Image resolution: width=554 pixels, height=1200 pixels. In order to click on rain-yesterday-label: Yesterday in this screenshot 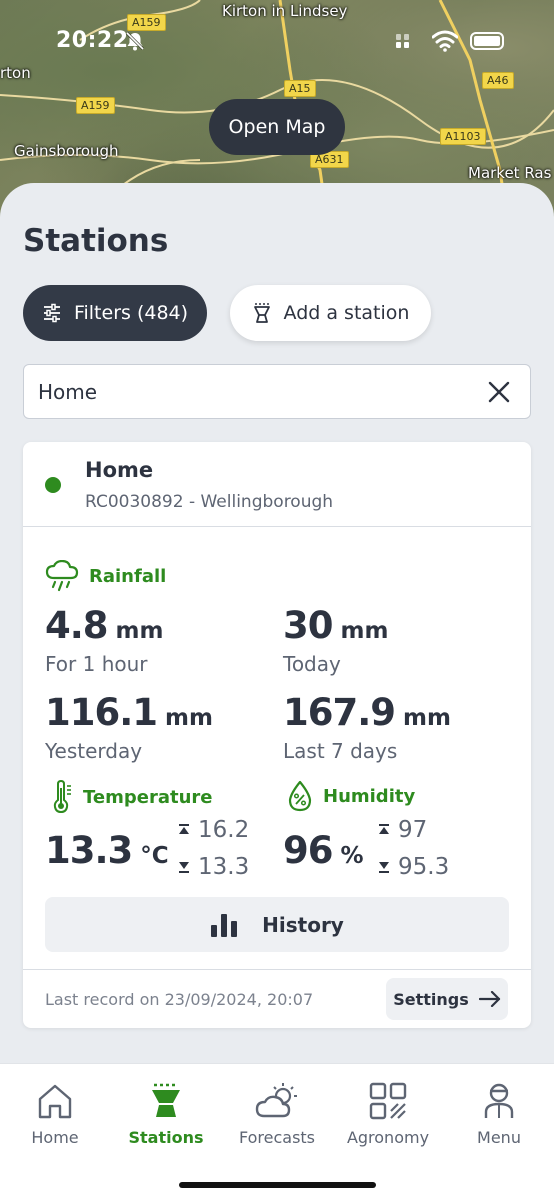, I will do `click(94, 751)`.